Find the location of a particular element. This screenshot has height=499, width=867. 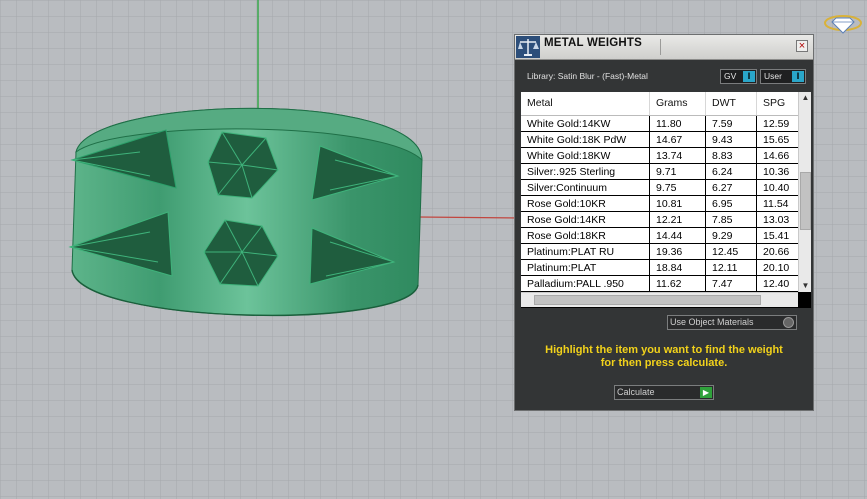

gv-toggle-label: GV is located at coordinates (730, 76).